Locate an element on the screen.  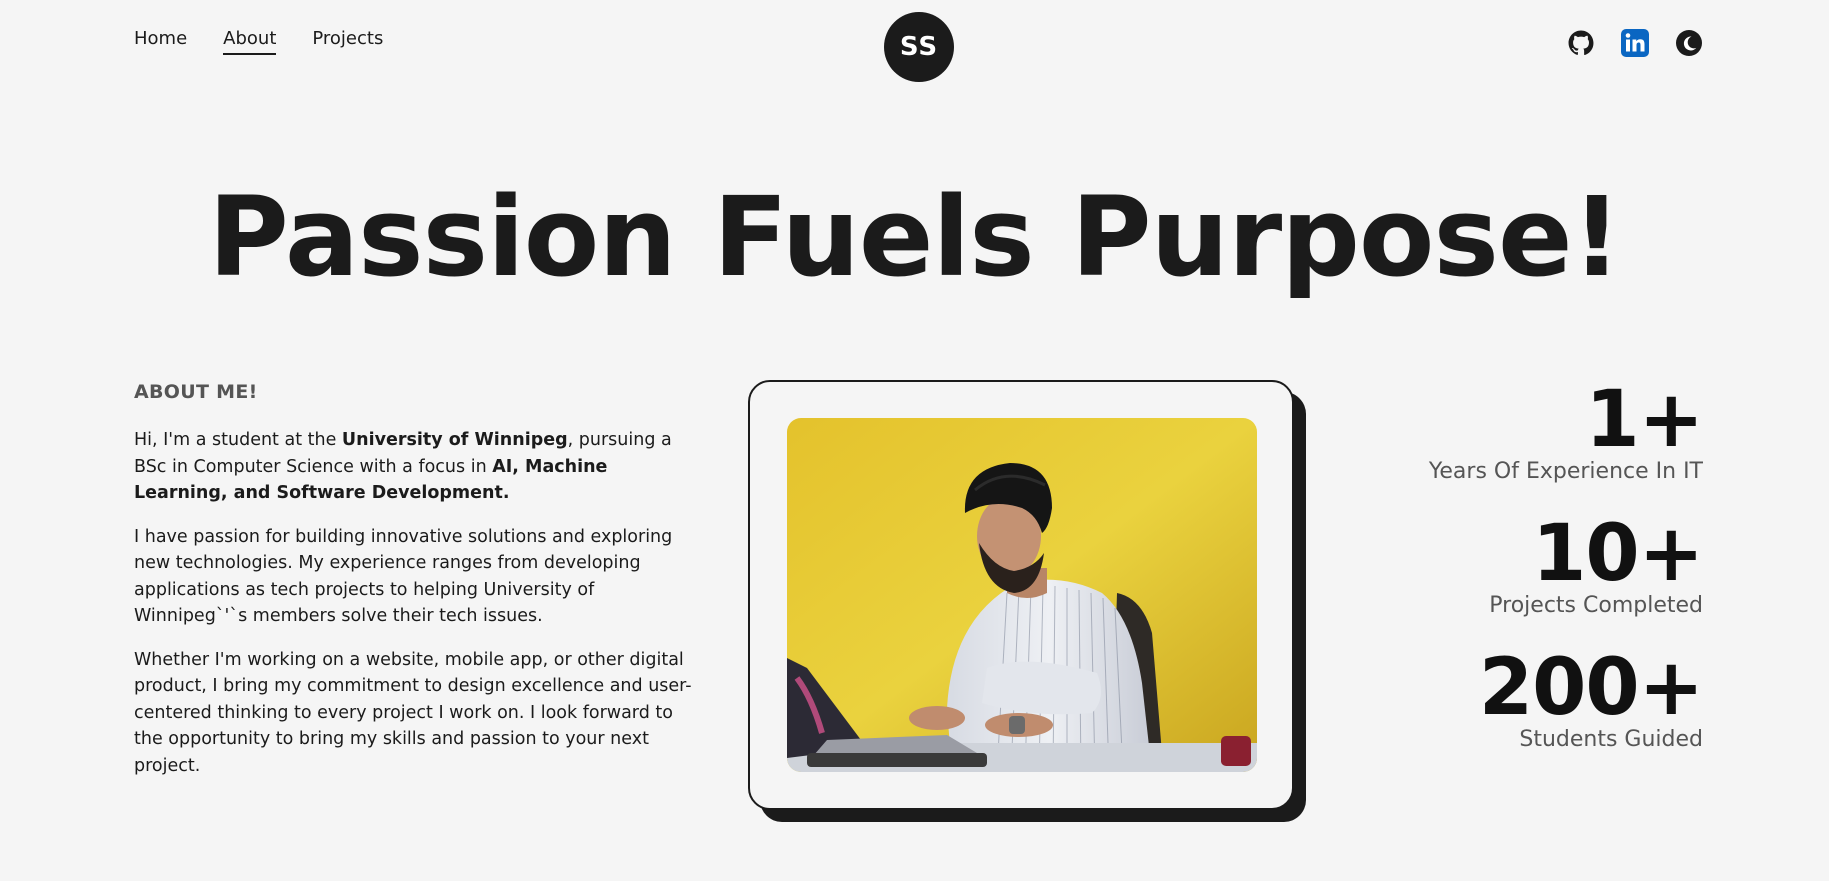
stat-experience: 1+ Years Of Experience In IT is located at coordinates (1503, 430).